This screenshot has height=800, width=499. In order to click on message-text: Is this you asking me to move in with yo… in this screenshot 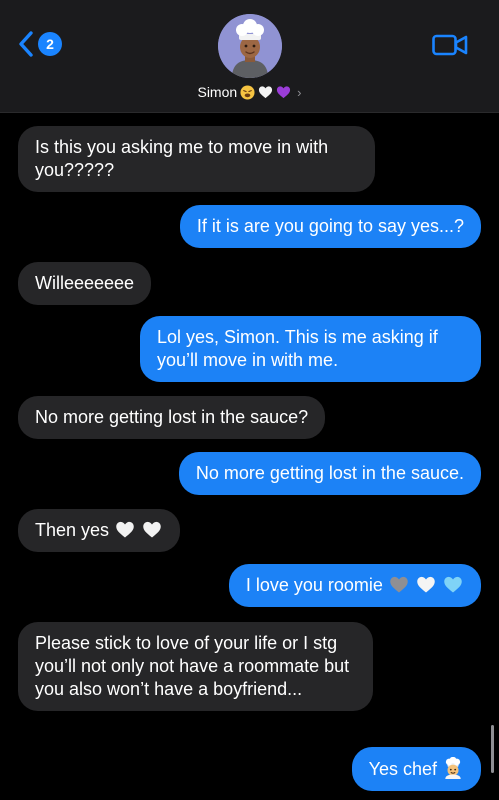, I will do `click(182, 158)`.